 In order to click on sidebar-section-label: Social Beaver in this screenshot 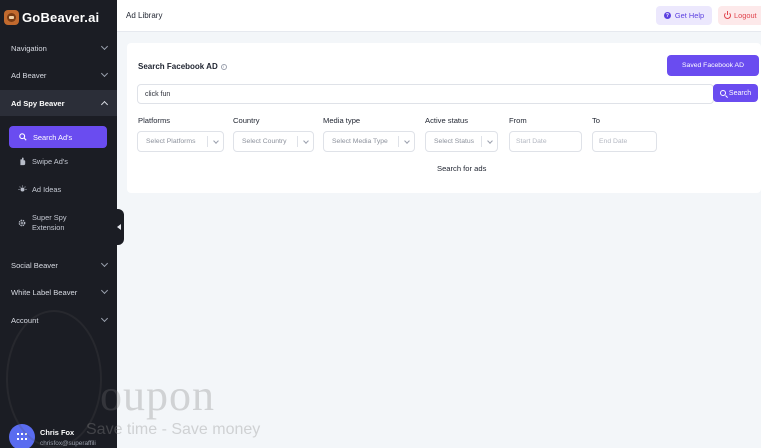, I will do `click(34, 265)`.